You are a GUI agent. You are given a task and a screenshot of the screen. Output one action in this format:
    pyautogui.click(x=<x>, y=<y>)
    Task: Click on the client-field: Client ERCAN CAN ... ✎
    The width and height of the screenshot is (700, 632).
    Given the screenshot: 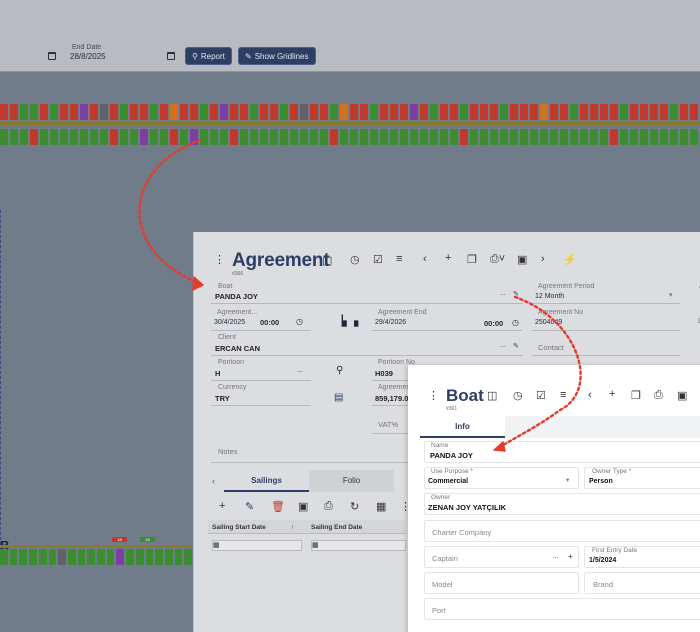 What is the action you would take?
    pyautogui.click(x=367, y=345)
    